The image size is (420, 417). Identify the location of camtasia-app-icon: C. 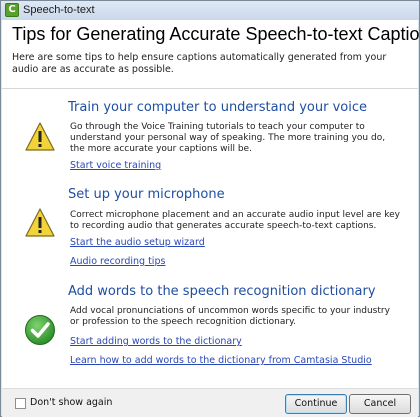
(12, 10).